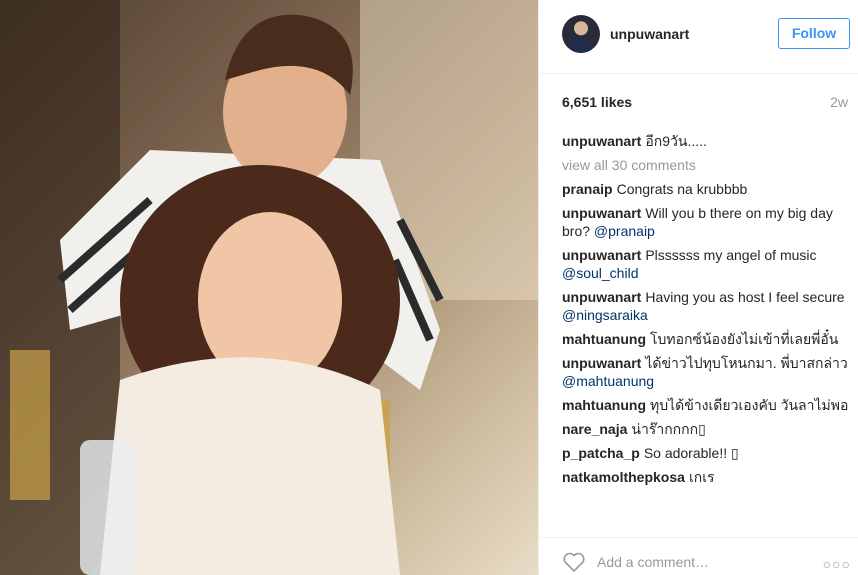  I want to click on comment-text: Plssssss my angel of music, so click(731, 255).